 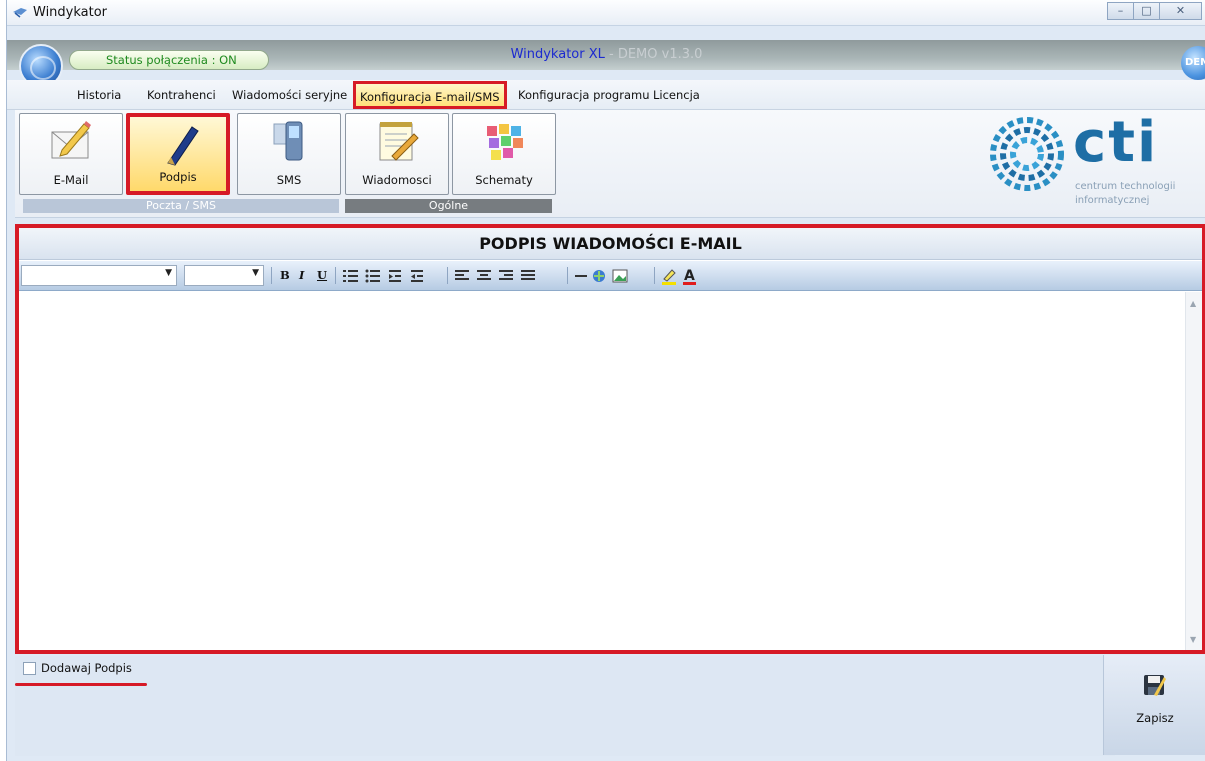 I want to click on minimize-button: –, so click(x=1120, y=11).